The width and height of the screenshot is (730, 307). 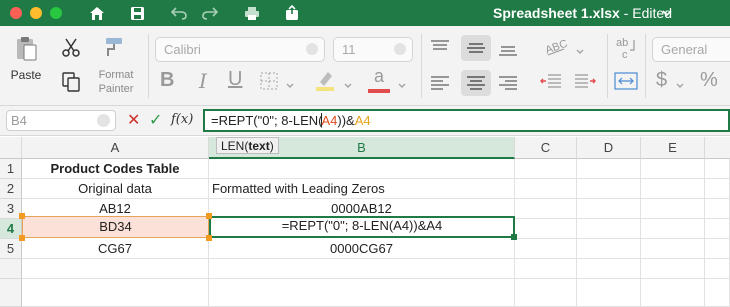 I want to click on orientation-icon: ABC, so click(x=556, y=48).